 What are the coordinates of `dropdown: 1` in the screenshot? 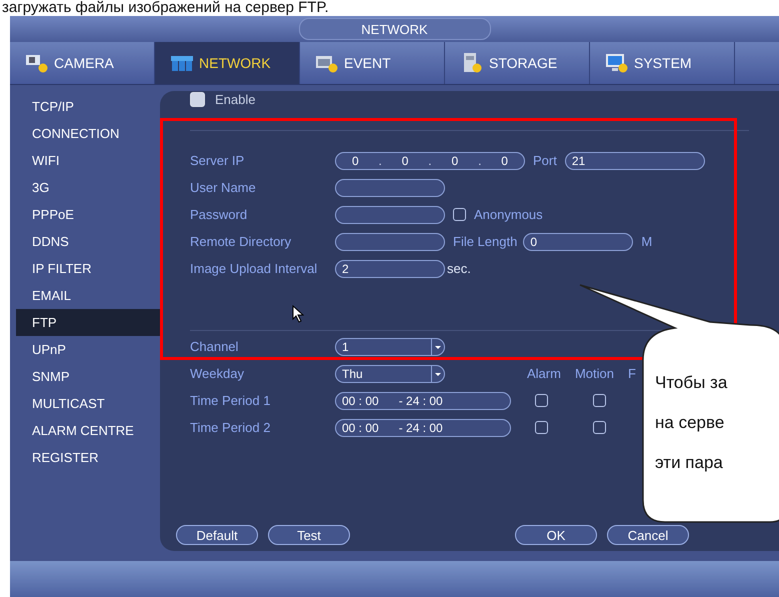 It's located at (390, 347).